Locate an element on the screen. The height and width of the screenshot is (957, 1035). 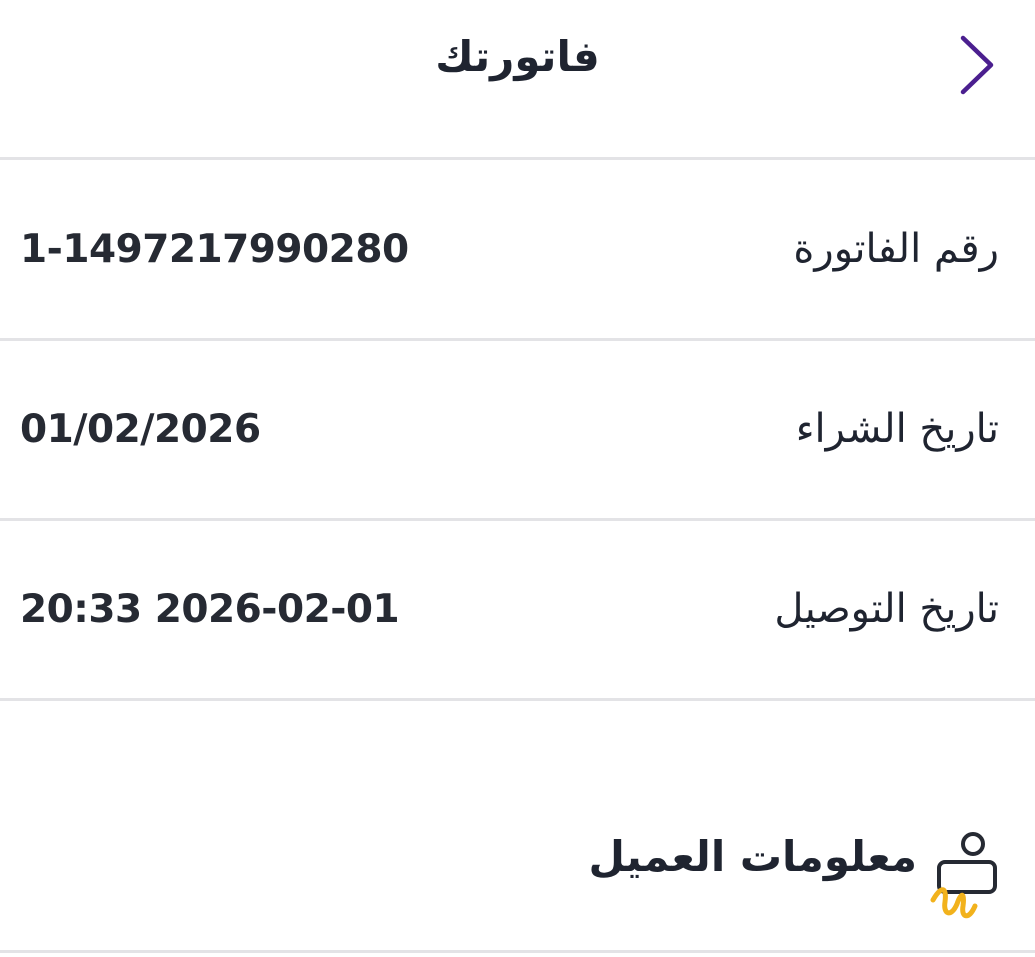
delivery-date-value: 20:33 2026-02-01 is located at coordinates (210, 609).